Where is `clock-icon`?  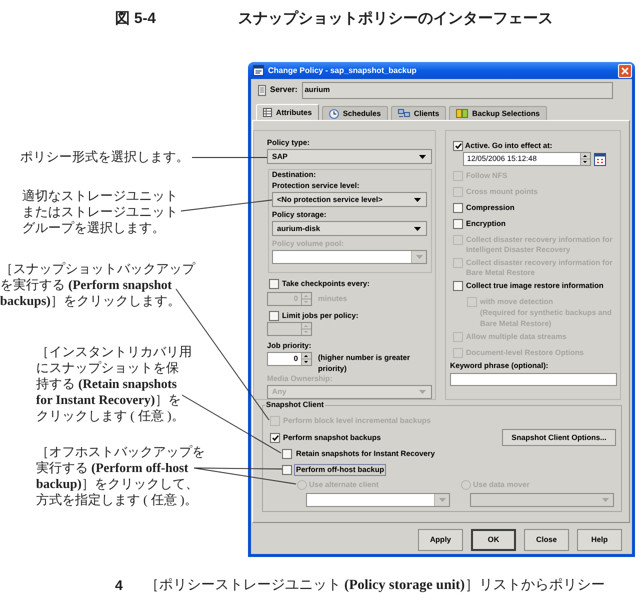 clock-icon is located at coordinates (333, 113).